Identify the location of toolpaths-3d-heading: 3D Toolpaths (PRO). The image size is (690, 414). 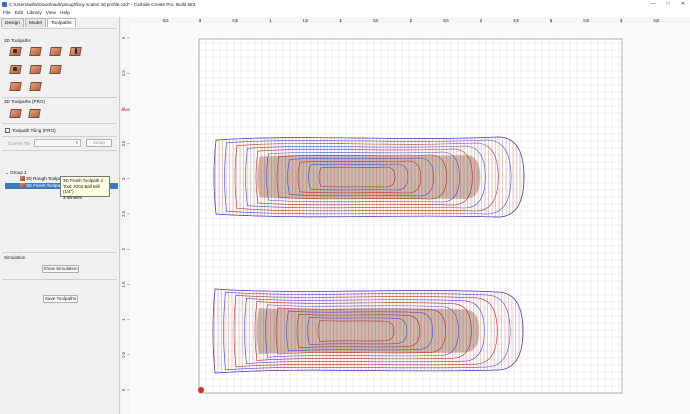
(25, 101).